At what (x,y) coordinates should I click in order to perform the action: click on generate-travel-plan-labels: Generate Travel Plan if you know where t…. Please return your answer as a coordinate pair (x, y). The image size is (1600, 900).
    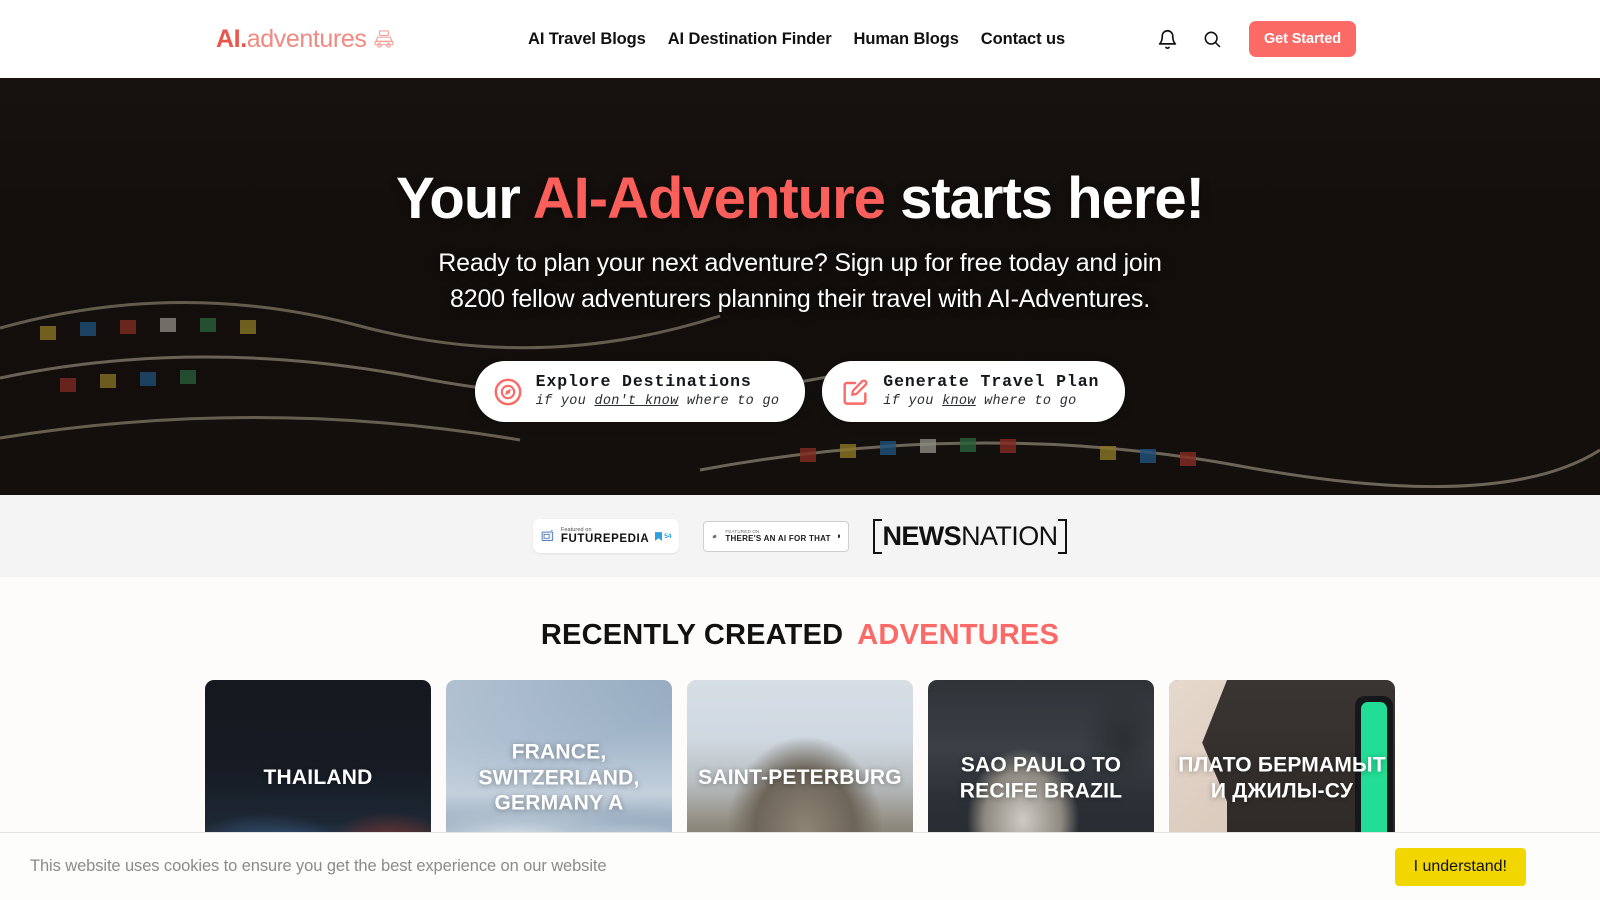
    Looking at the image, I should click on (991, 392).